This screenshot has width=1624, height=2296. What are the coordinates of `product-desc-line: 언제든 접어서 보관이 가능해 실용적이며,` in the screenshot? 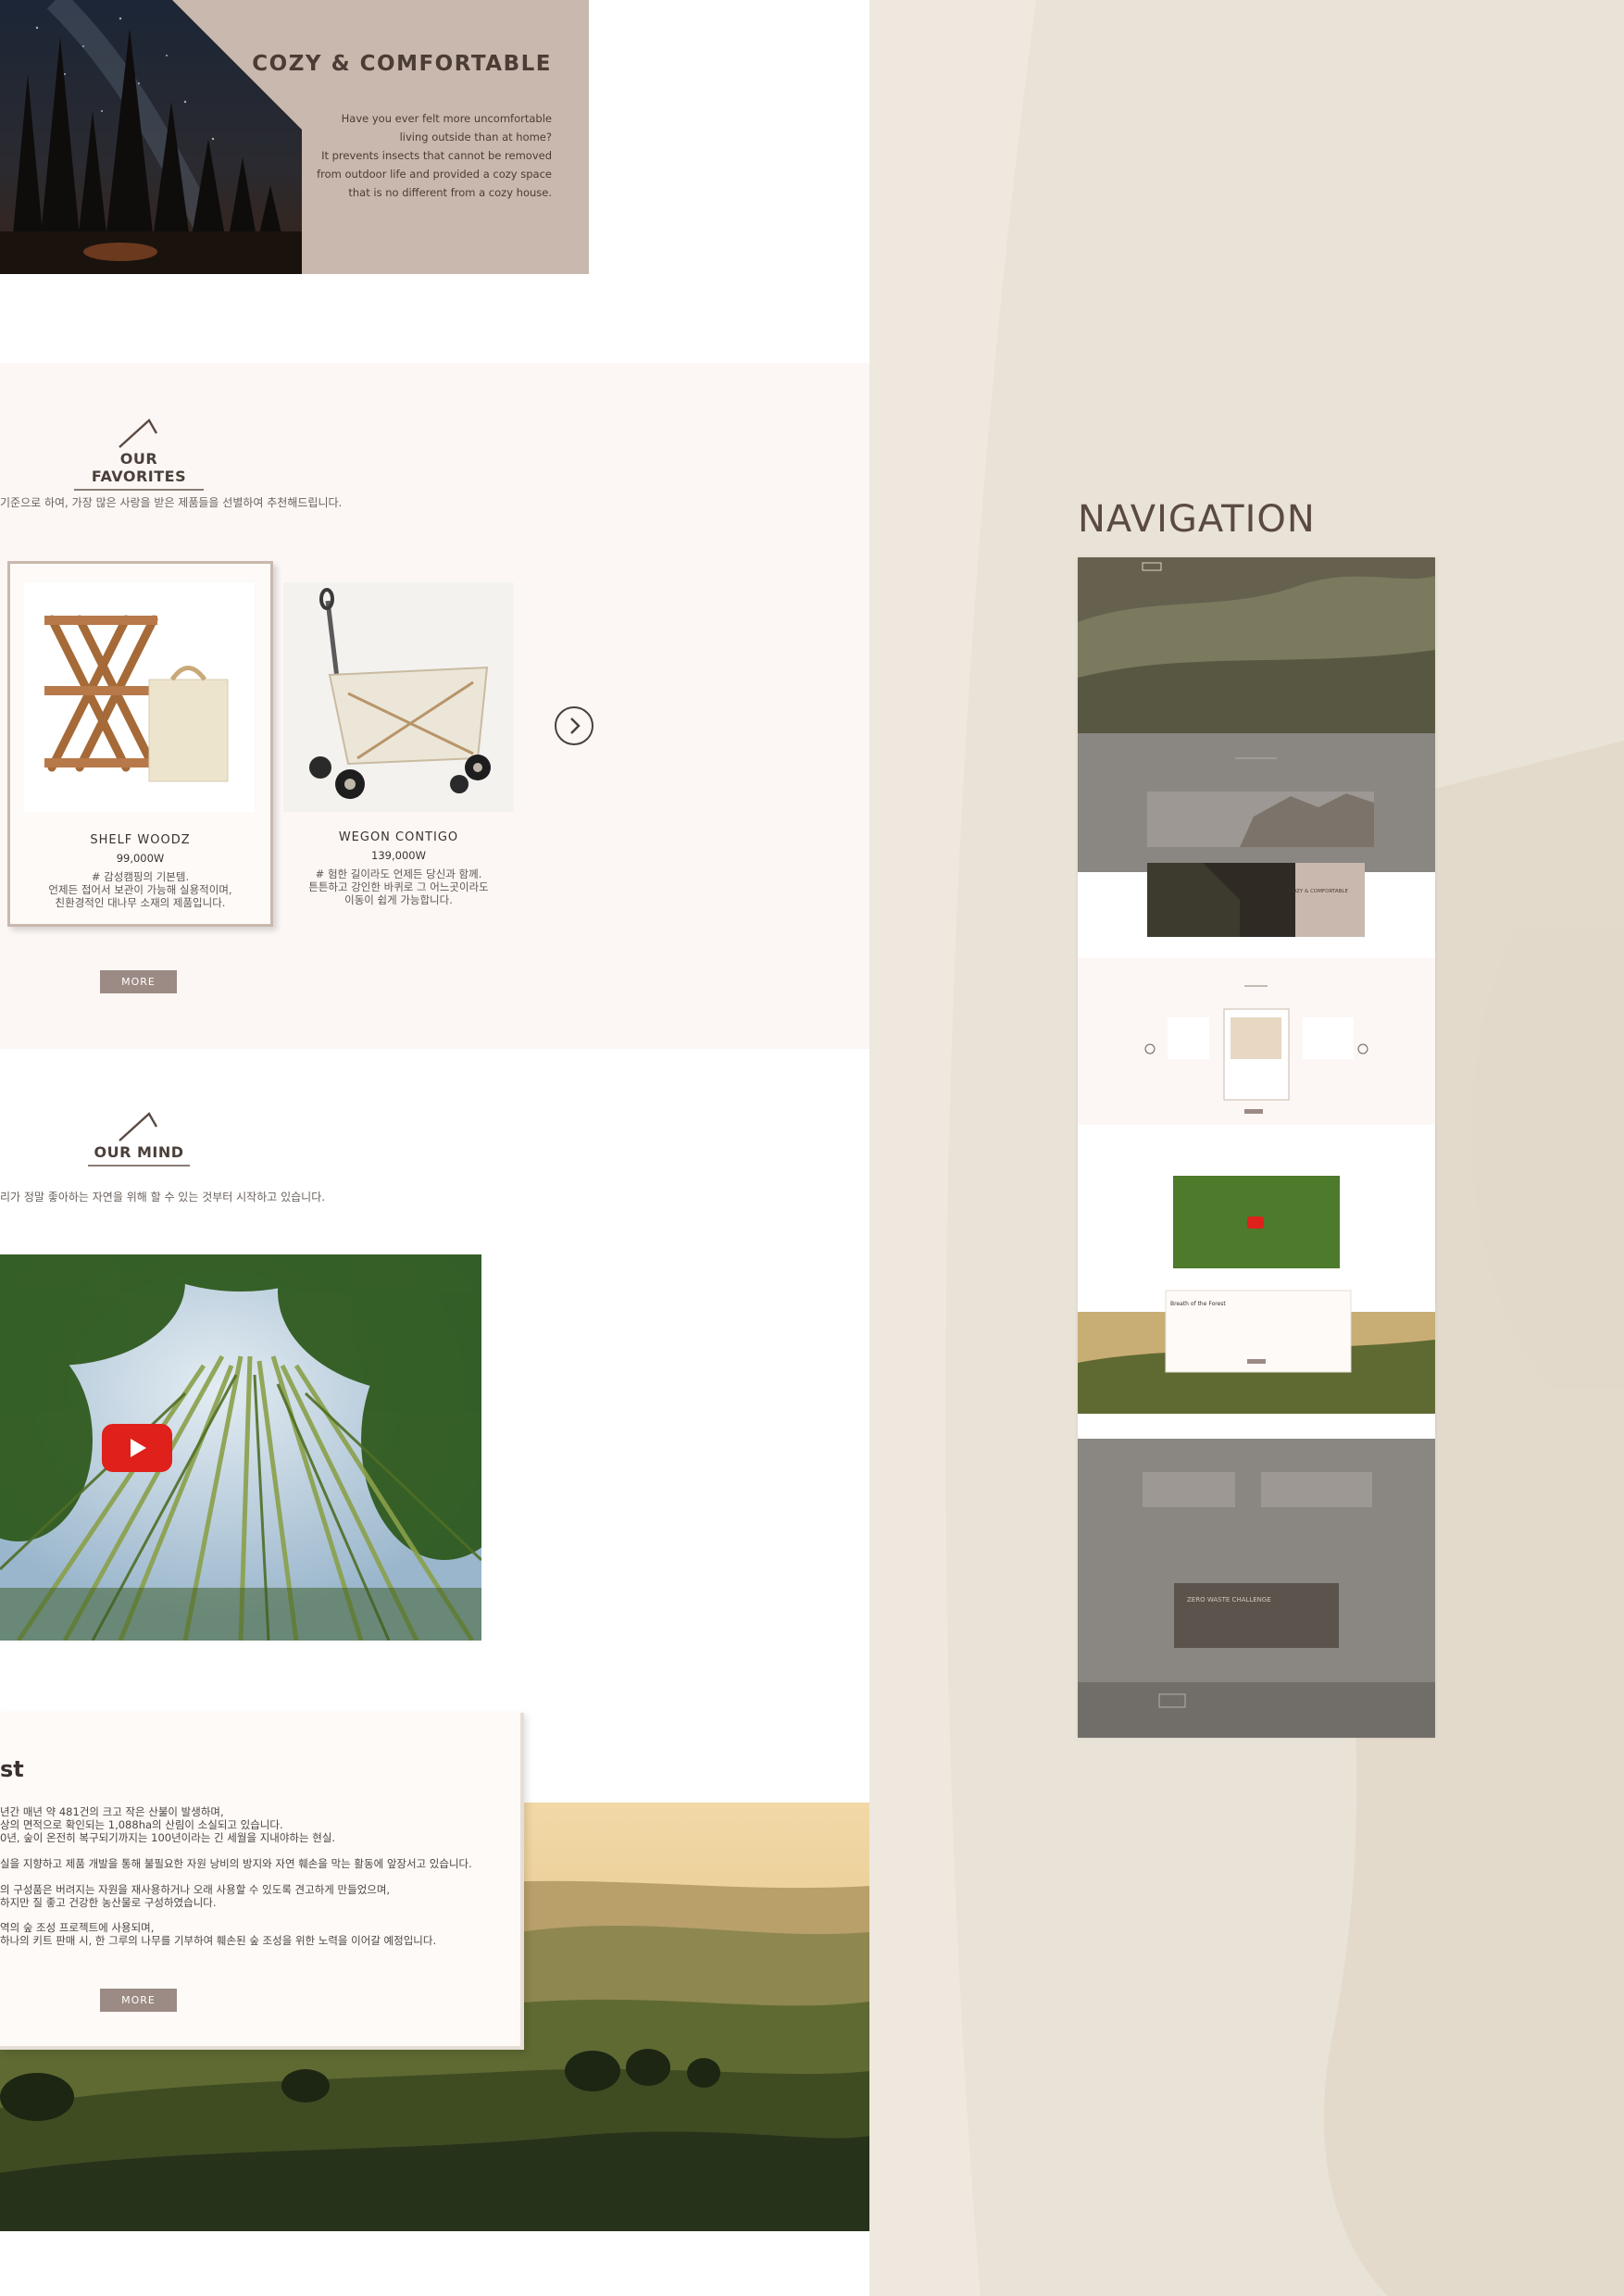 It's located at (140, 889).